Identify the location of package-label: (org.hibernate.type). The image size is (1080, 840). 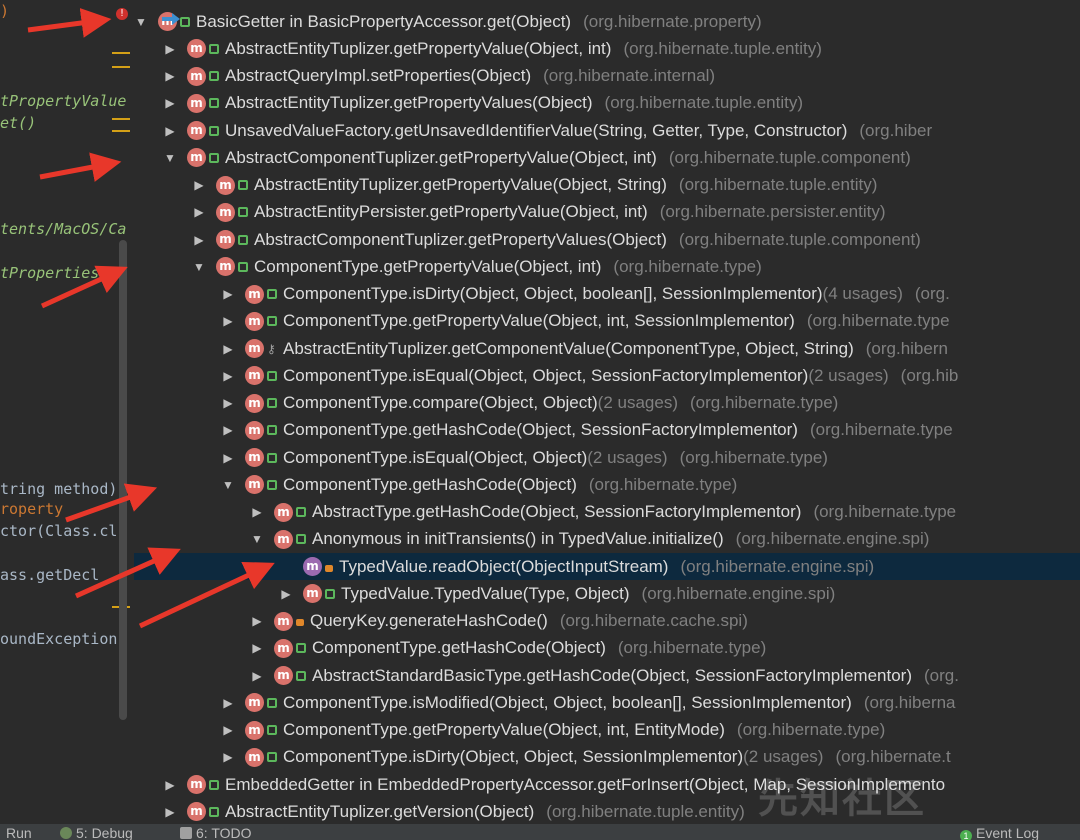
(811, 729).